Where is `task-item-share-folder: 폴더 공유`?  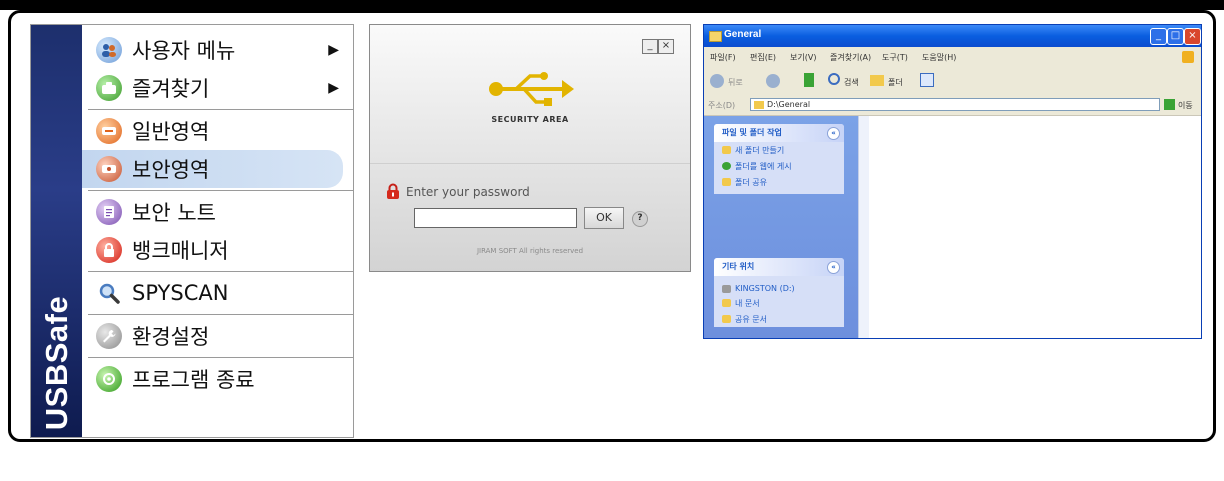
task-item-share-folder: 폴더 공유 is located at coordinates (779, 184).